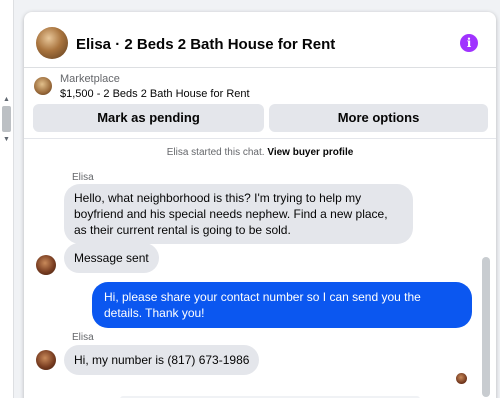 The image size is (500, 398). I want to click on scroll-up-arrow-icon: ▲, so click(6, 100).